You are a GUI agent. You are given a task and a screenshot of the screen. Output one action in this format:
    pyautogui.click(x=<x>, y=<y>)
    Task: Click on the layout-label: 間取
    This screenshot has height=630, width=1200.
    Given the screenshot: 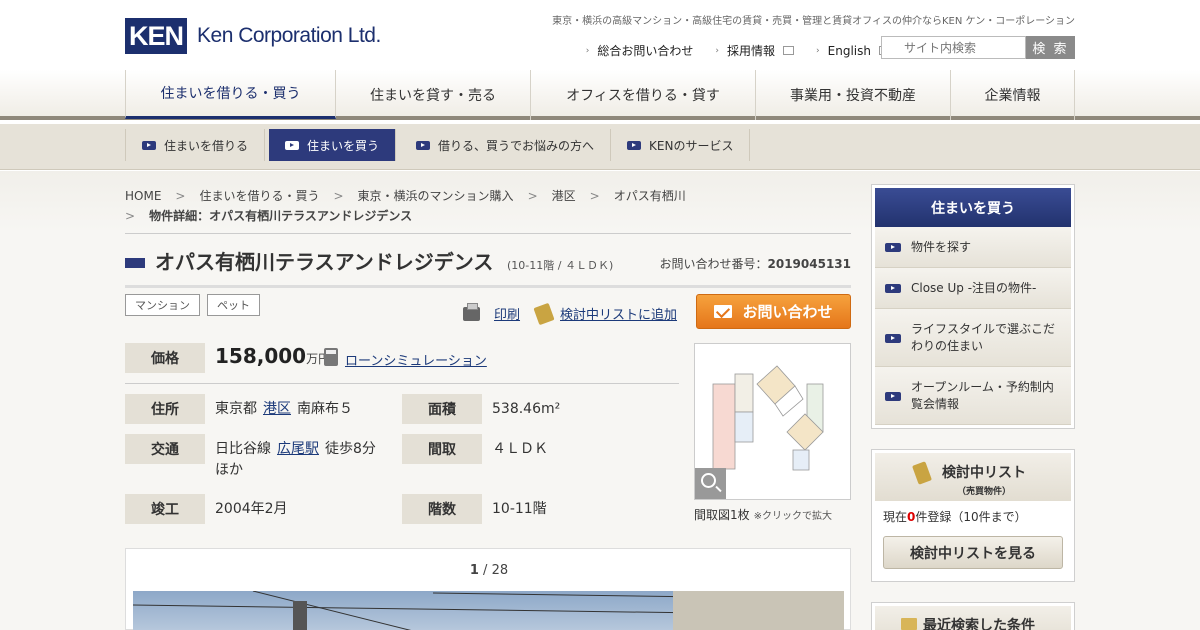 What is the action you would take?
    pyautogui.click(x=442, y=449)
    